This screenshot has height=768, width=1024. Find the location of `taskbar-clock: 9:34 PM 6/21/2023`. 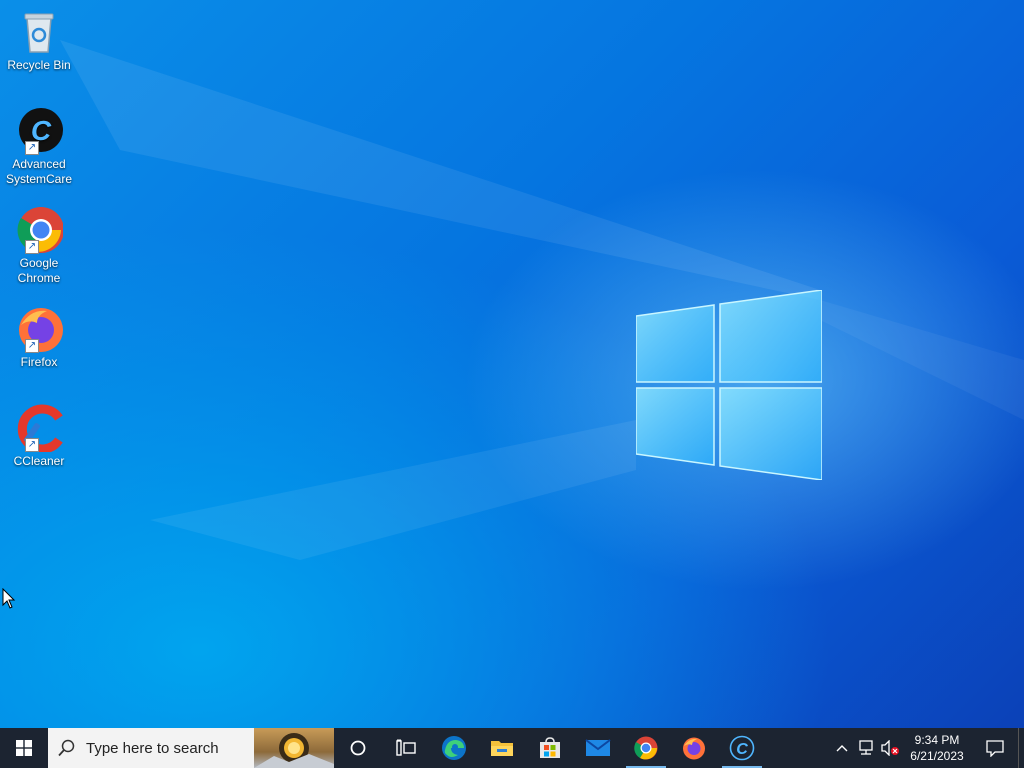

taskbar-clock: 9:34 PM 6/21/2023 is located at coordinates (937, 748).